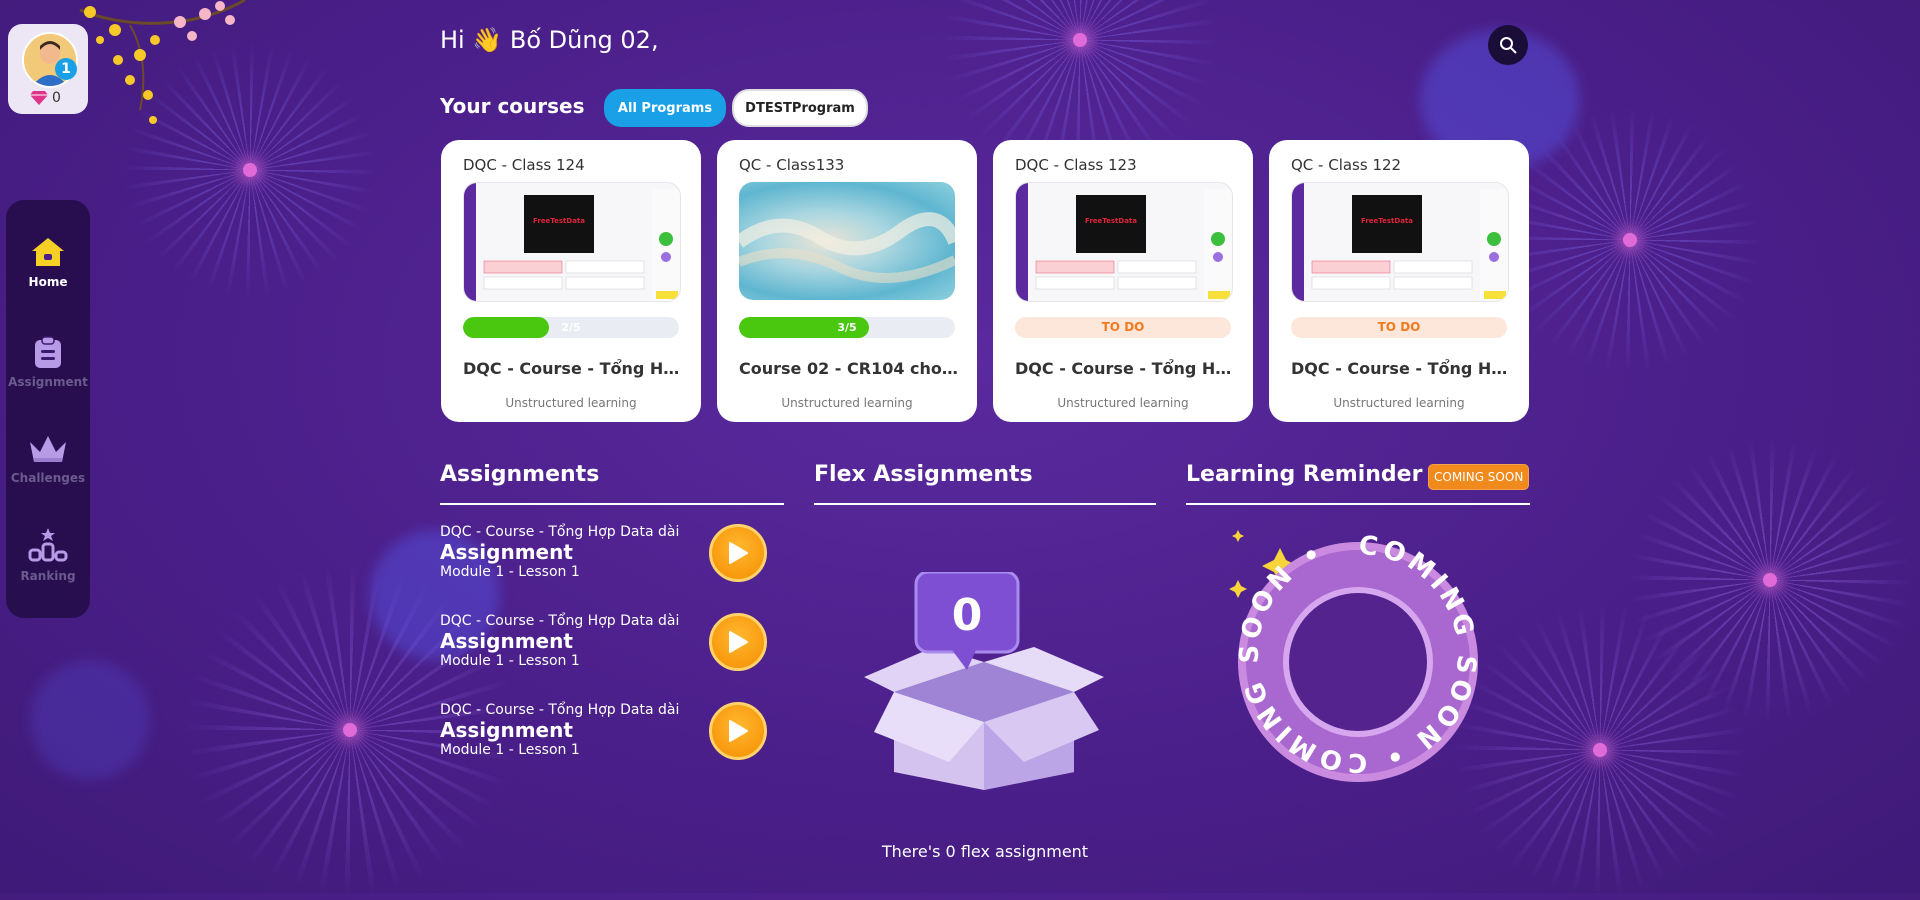 The height and width of the screenshot is (900, 1920). I want to click on podium-icon, so click(48, 545).